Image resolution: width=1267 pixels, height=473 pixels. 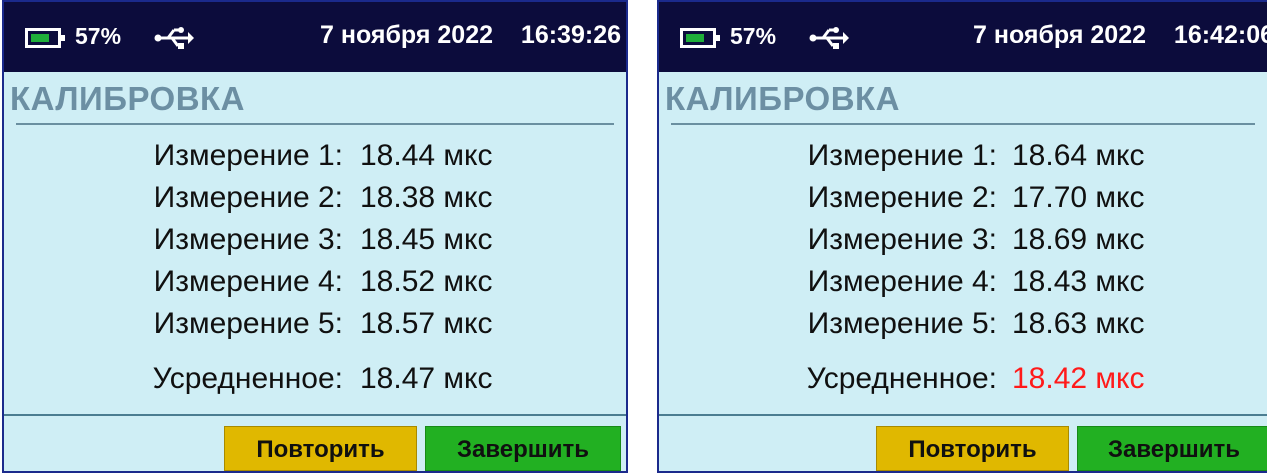 What do you see at coordinates (426, 323) in the screenshot?
I see `measurement-value: 18.57 мкс` at bounding box center [426, 323].